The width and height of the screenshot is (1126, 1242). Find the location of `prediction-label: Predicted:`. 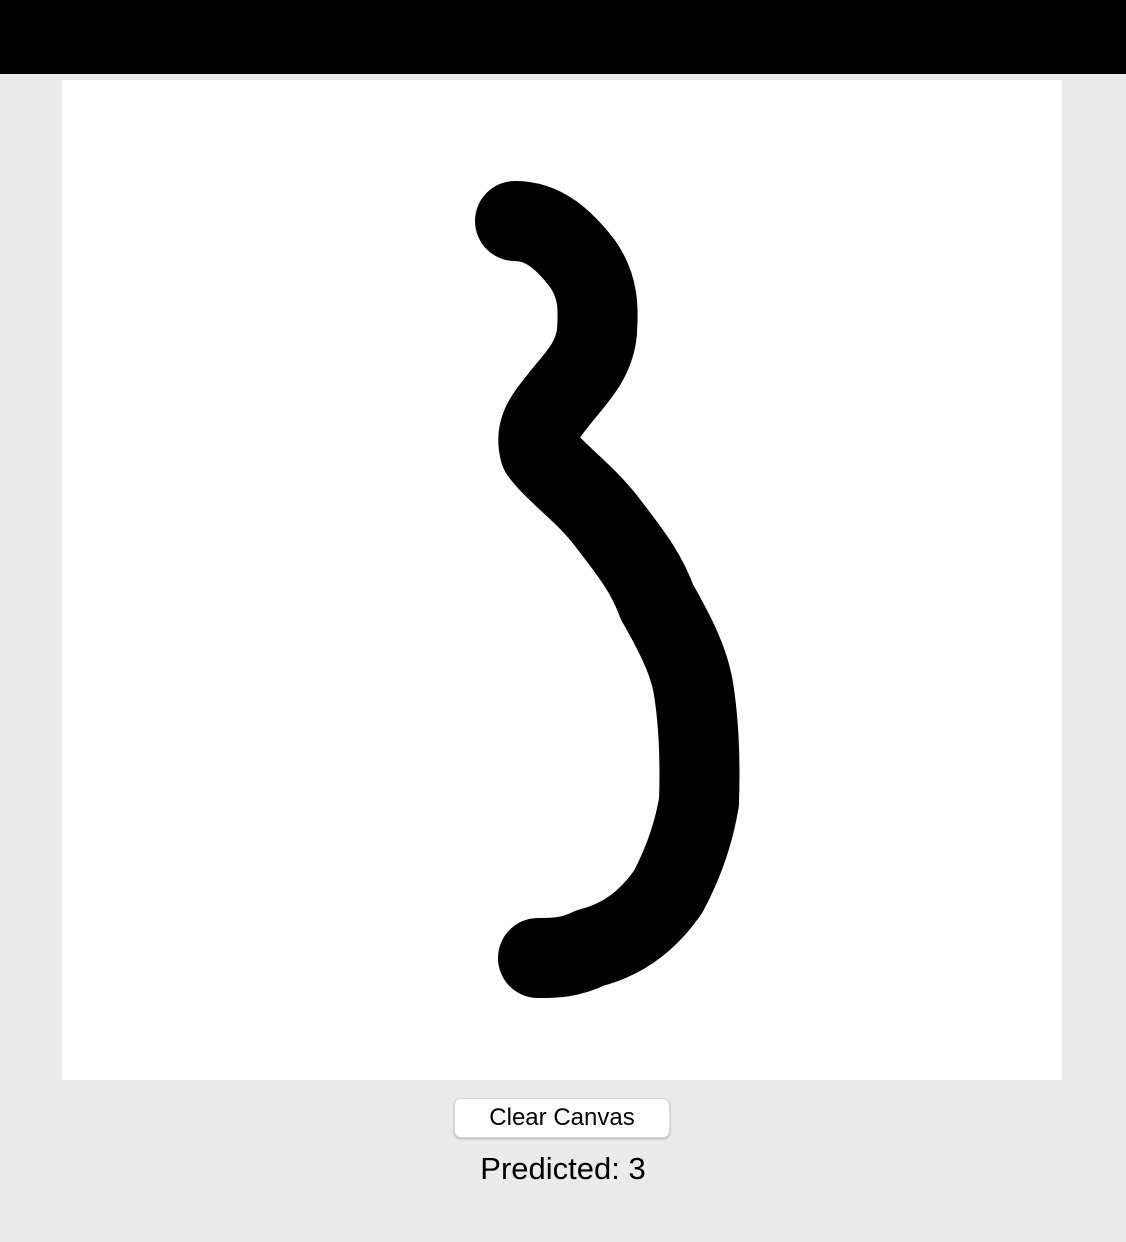

prediction-label: Predicted: is located at coordinates (550, 1168).